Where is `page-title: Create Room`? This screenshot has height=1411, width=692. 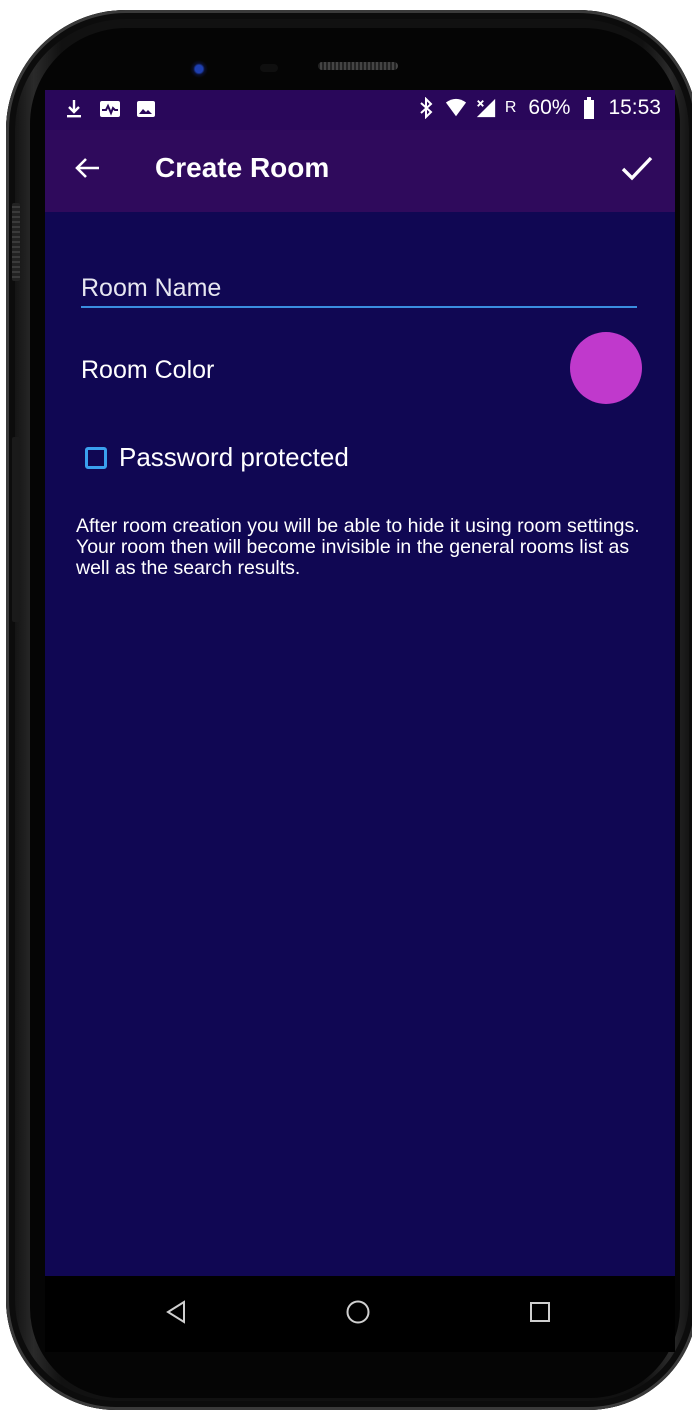 page-title: Create Room is located at coordinates (242, 167).